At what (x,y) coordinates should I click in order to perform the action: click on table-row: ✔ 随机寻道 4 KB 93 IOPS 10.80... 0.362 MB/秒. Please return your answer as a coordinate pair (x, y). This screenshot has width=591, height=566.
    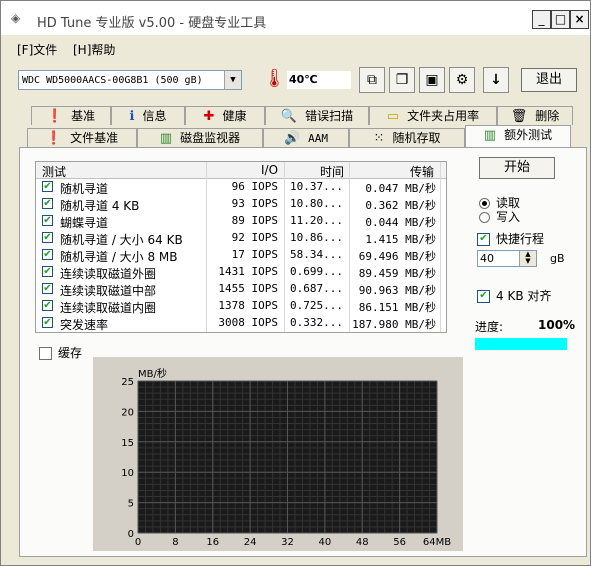
    Looking at the image, I should click on (241, 204).